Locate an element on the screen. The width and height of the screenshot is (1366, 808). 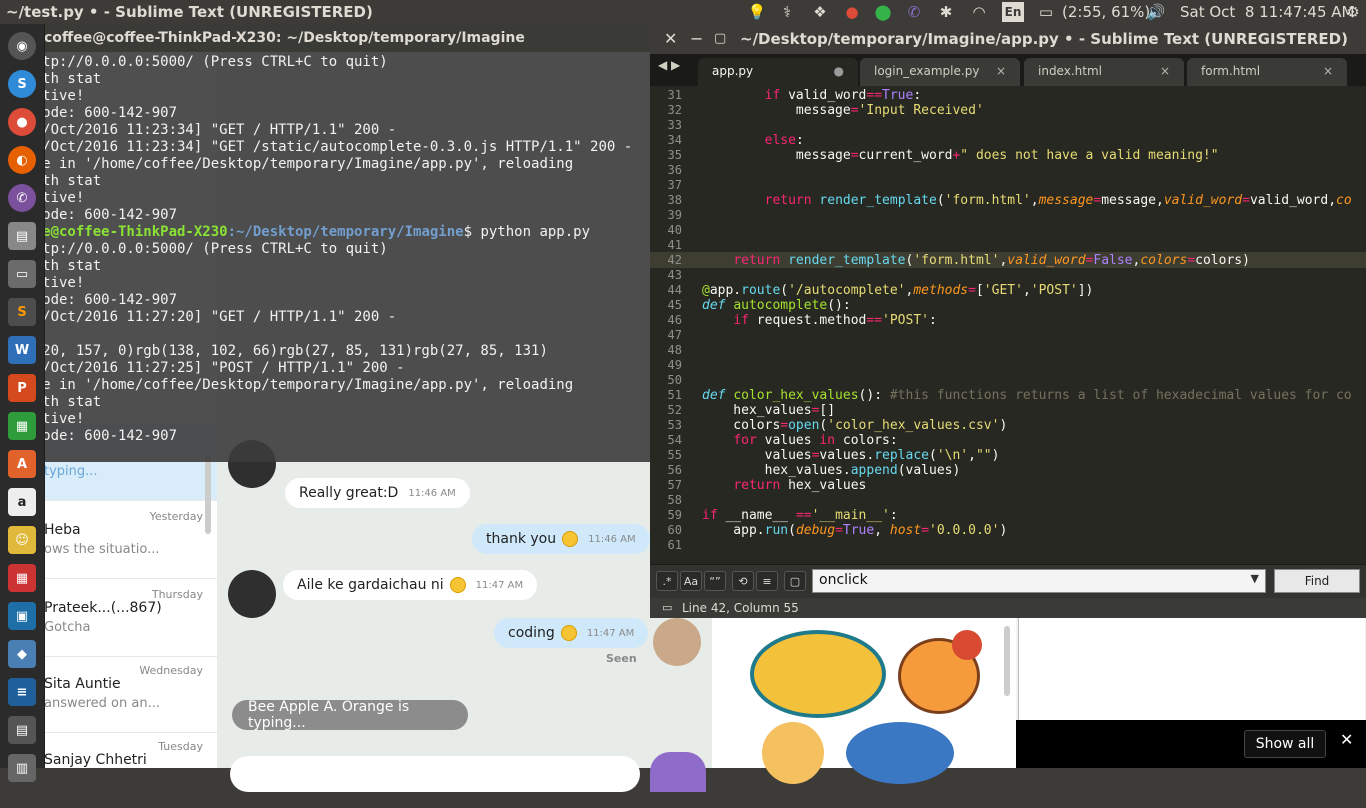
chat-list-scrollbar is located at coordinates (208, 494).